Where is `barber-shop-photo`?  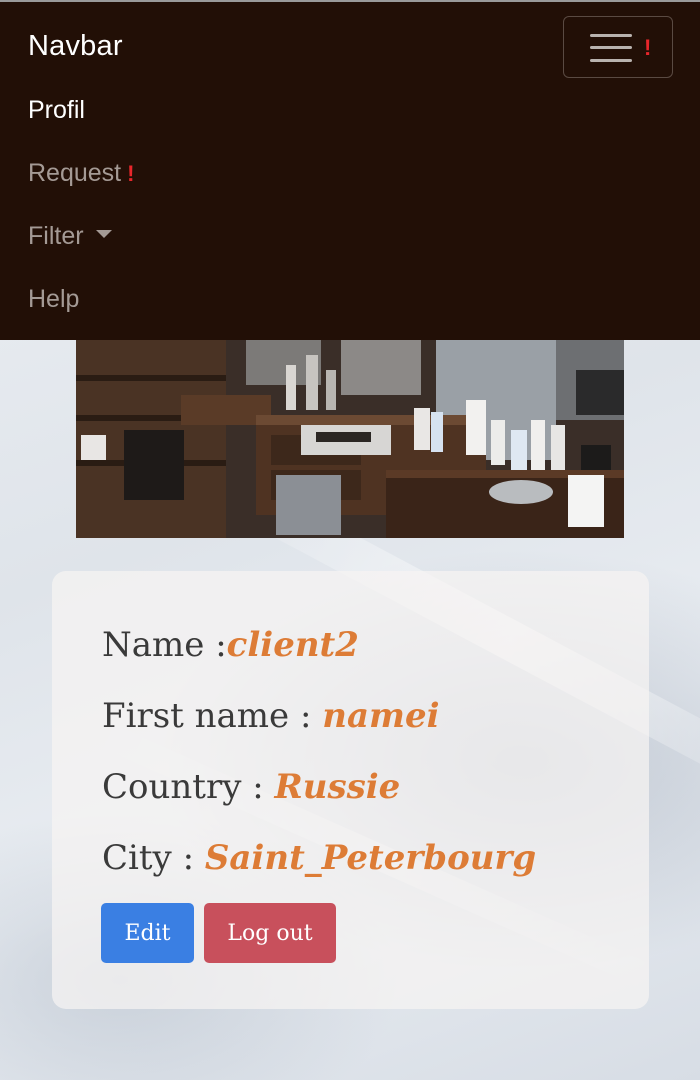 barber-shop-photo is located at coordinates (350, 439).